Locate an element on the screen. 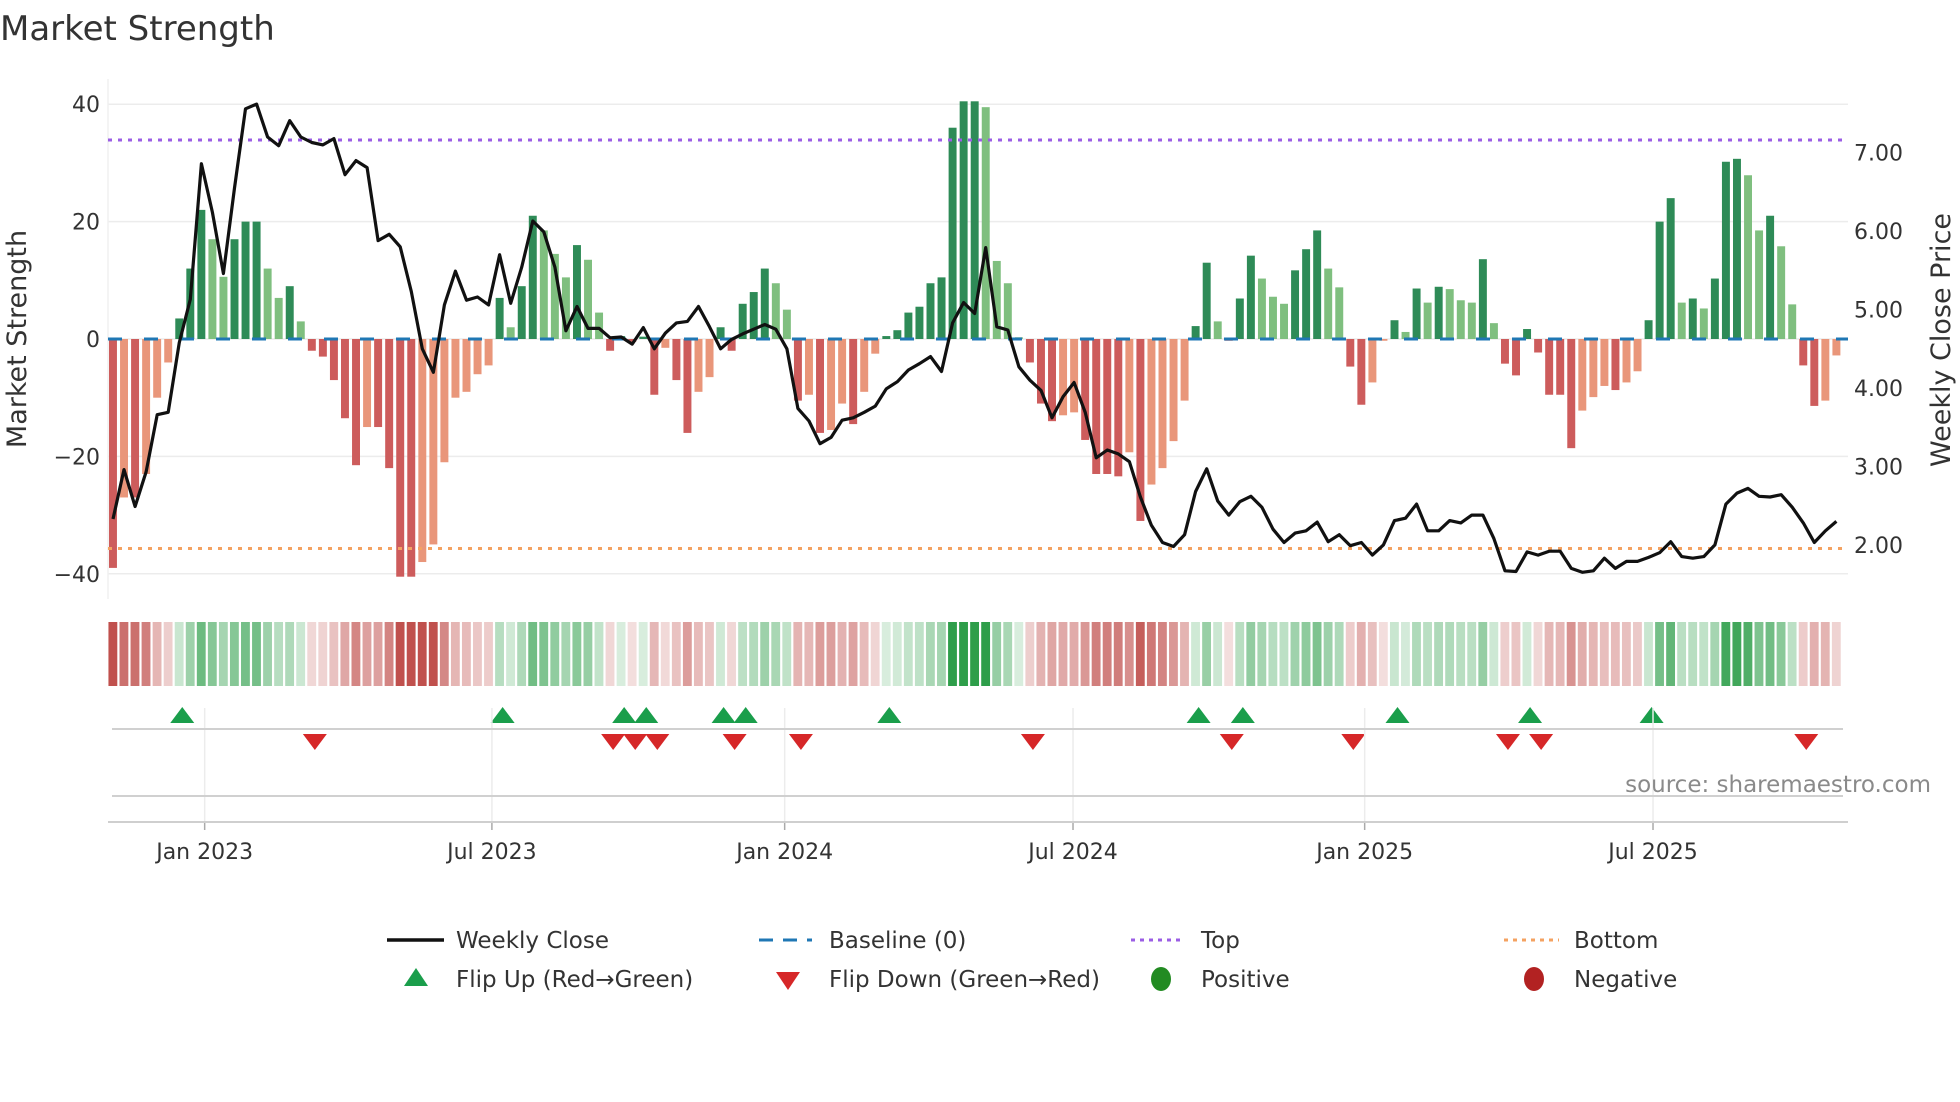 This screenshot has height=1102, width=1960. y-right-tick-label: 4.00 is located at coordinates (1878, 389).